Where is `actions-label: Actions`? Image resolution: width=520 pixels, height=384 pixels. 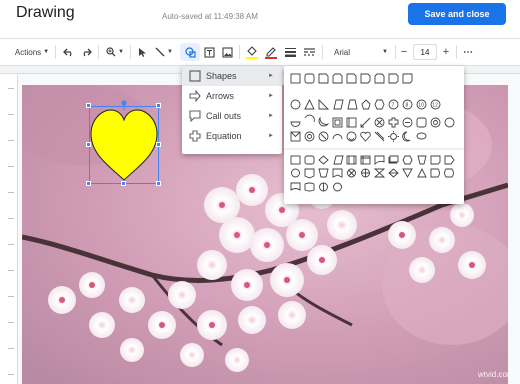 actions-label: Actions is located at coordinates (28, 52).